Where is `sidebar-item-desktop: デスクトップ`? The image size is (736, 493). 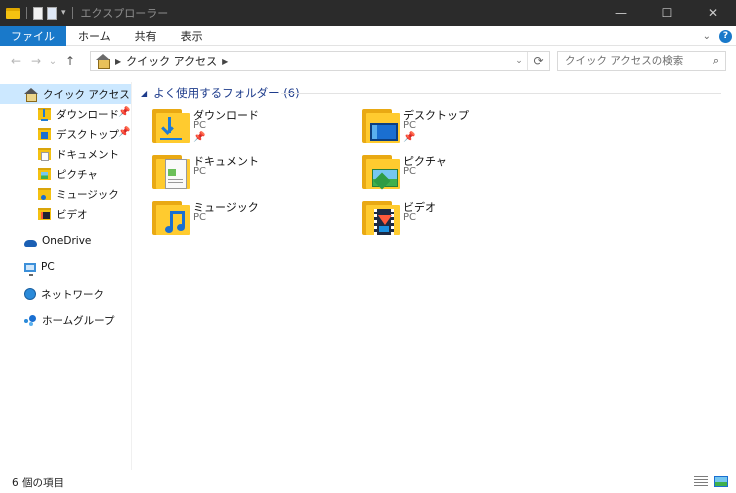 sidebar-item-desktop: デスクトップ is located at coordinates (83, 134).